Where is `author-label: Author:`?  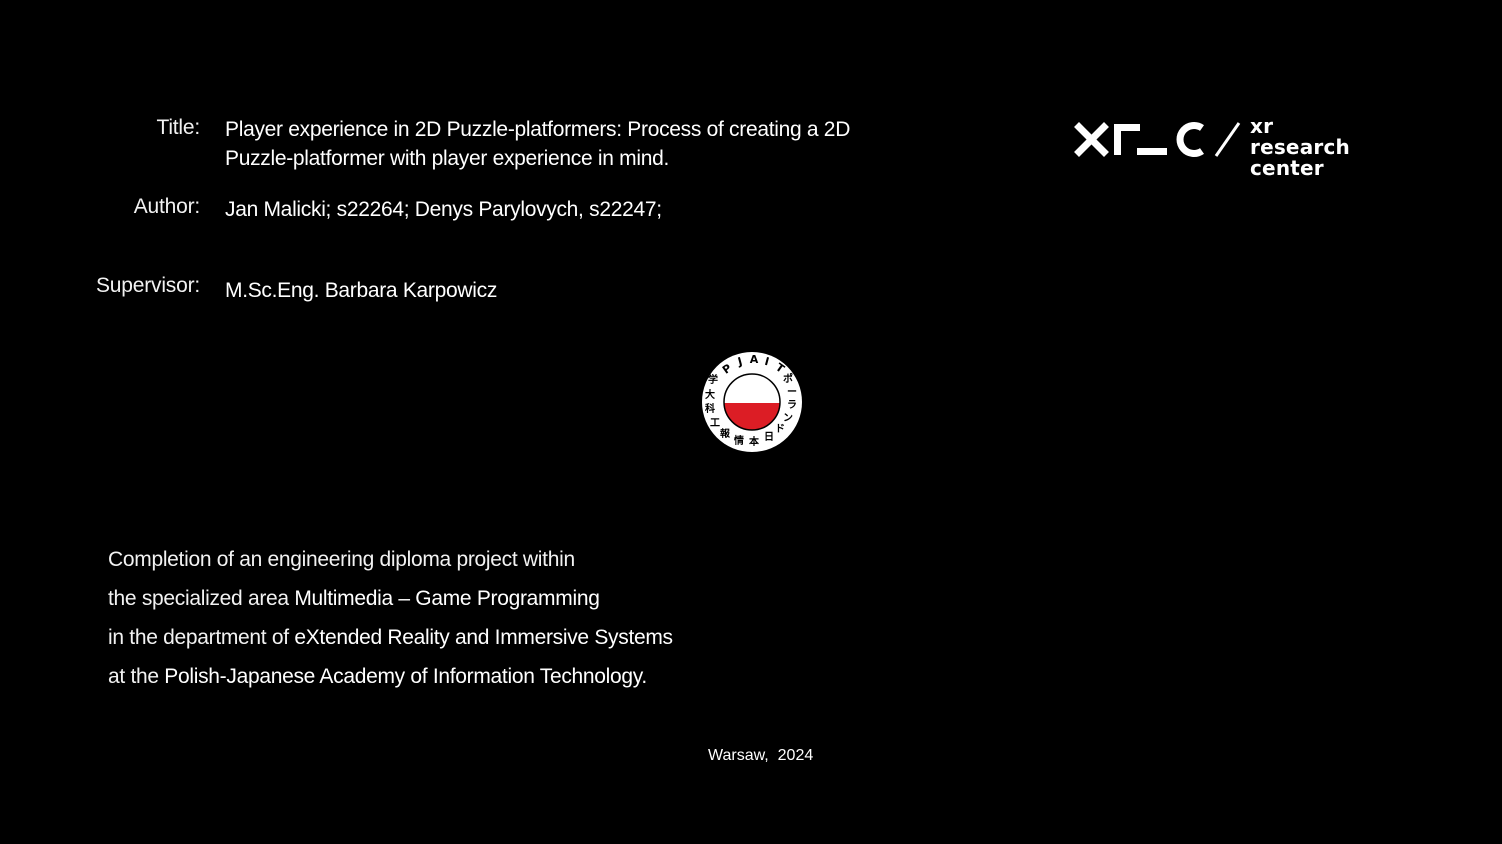 author-label: Author: is located at coordinates (167, 206).